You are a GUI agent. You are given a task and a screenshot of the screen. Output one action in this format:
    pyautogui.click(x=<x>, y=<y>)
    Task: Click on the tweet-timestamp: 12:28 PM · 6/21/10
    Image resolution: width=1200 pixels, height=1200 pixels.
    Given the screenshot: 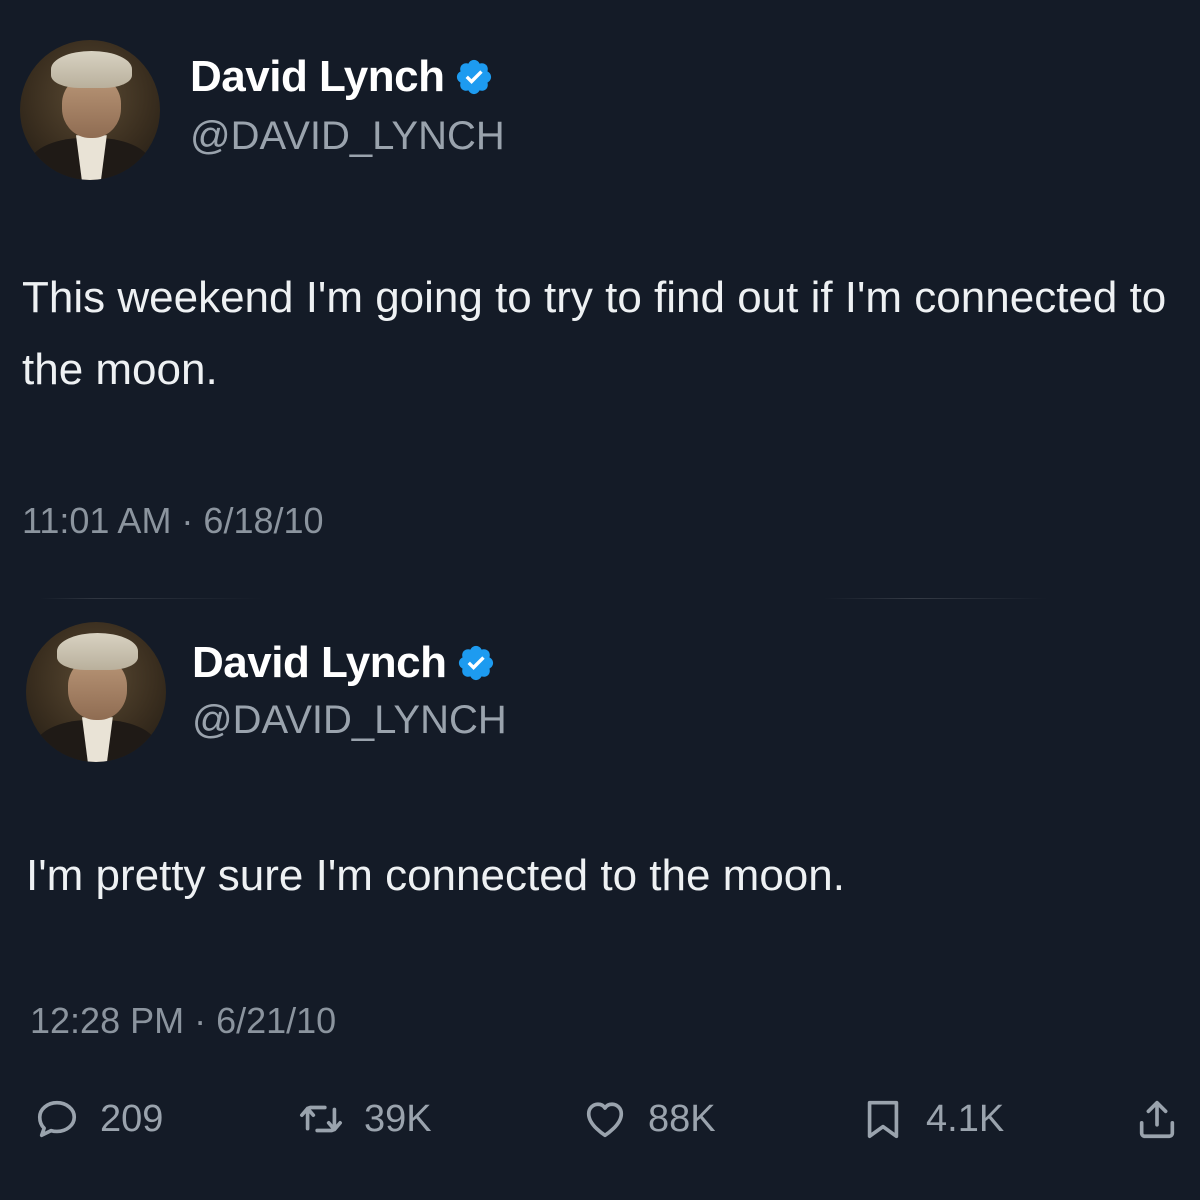 What is the action you would take?
    pyautogui.click(x=183, y=1021)
    